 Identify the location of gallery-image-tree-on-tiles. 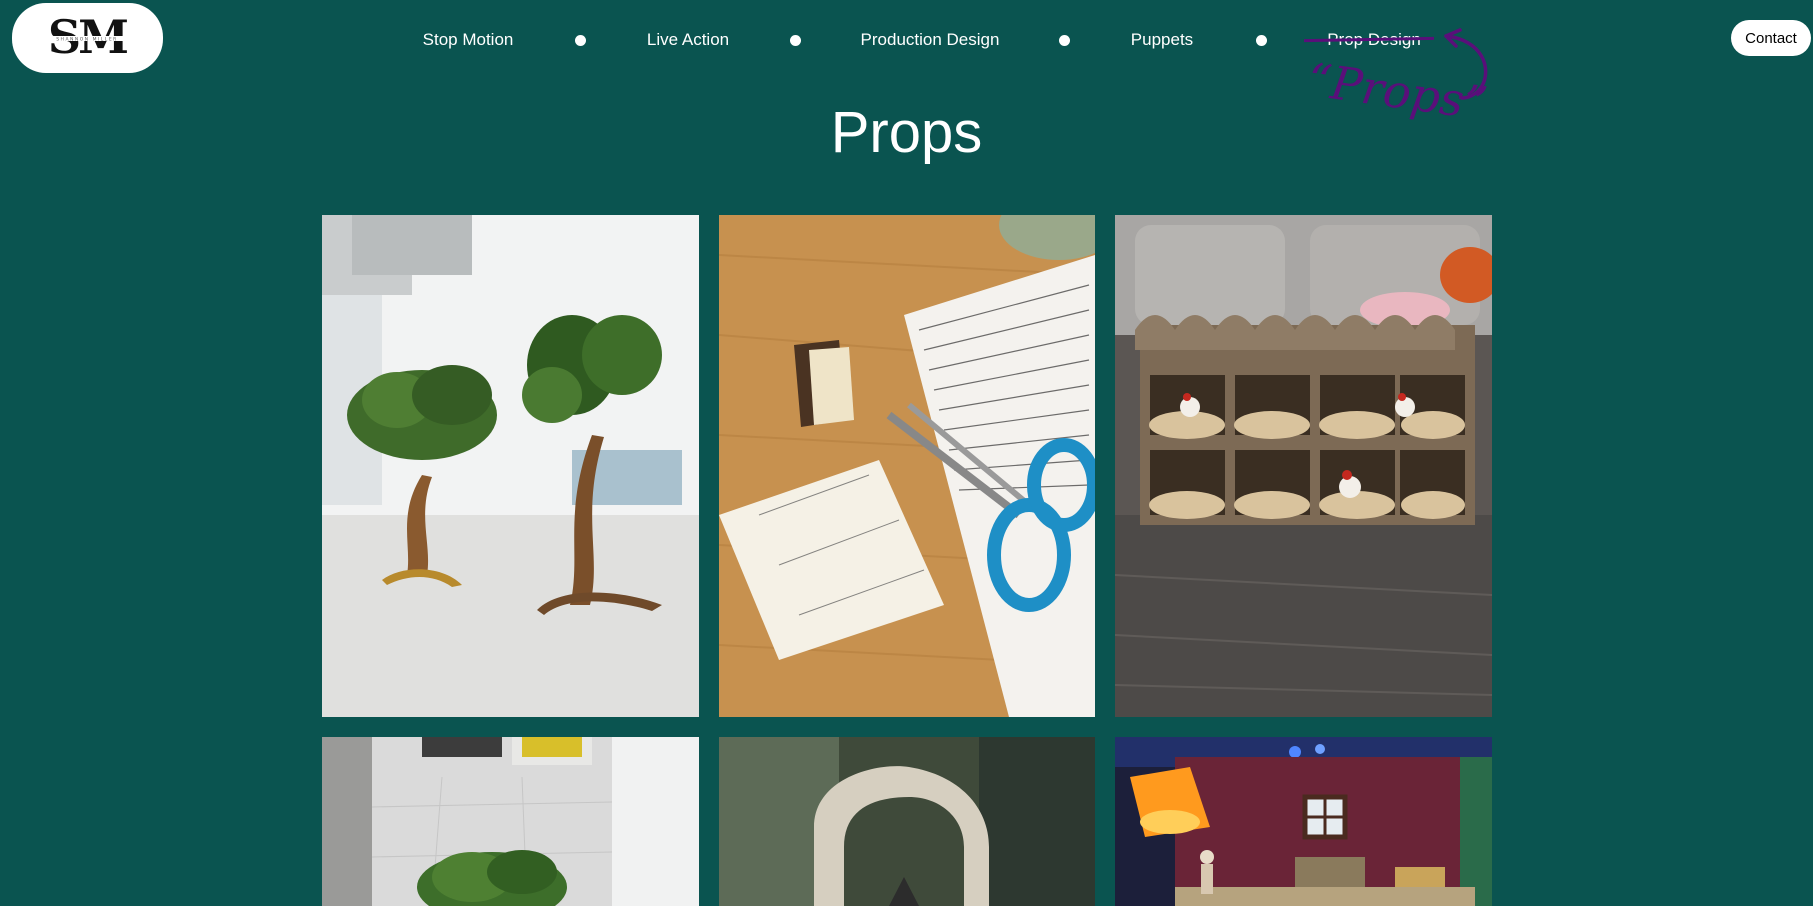
(510, 821).